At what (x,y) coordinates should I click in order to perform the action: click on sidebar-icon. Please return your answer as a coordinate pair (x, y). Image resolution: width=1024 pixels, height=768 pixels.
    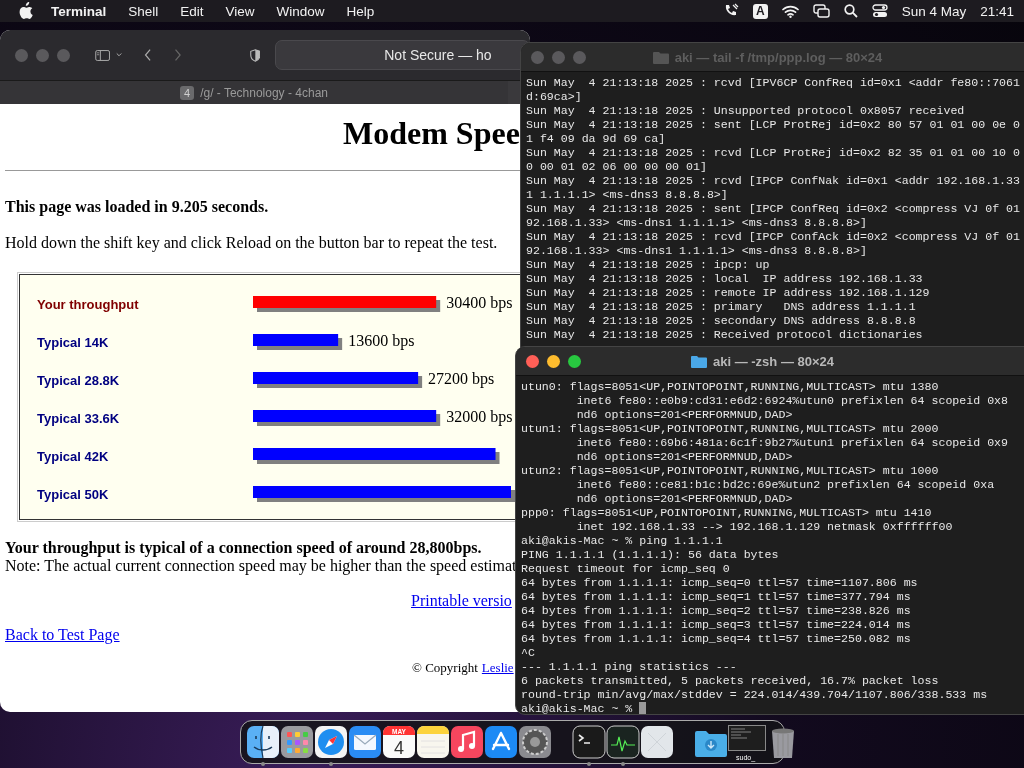
    Looking at the image, I should click on (103, 55).